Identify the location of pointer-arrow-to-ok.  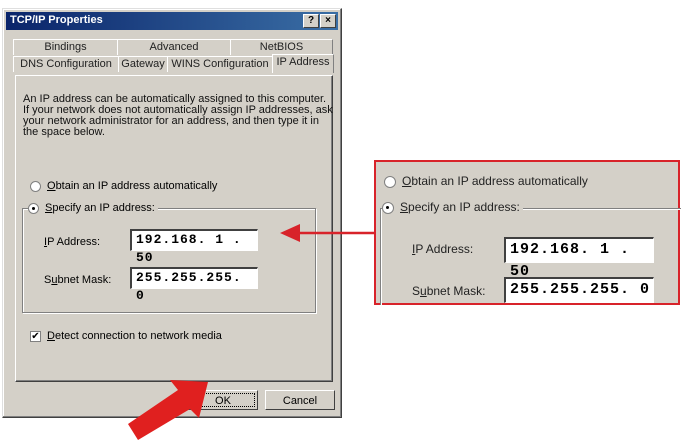
(168, 410).